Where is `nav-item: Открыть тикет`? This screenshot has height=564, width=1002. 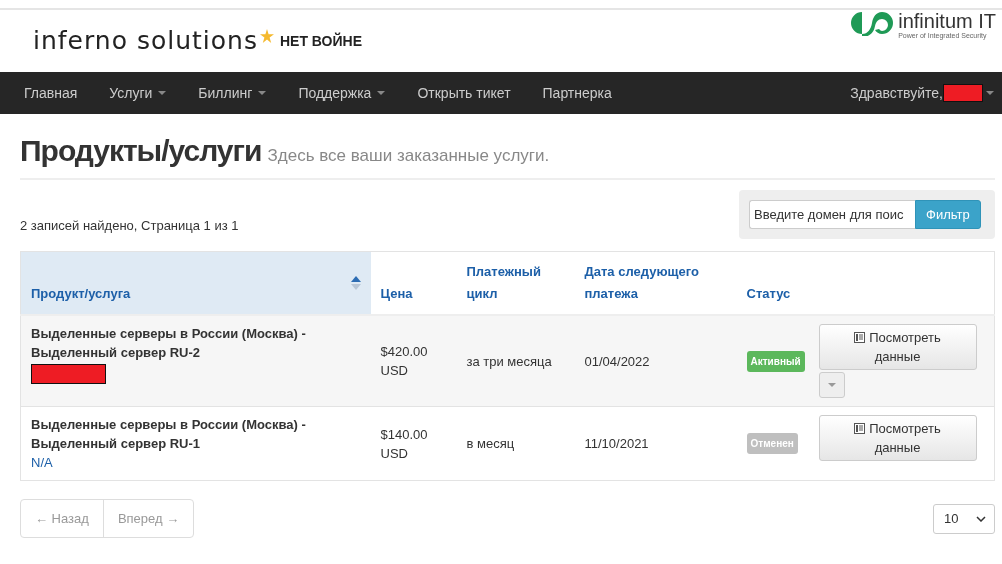
nav-item: Открыть тикет is located at coordinates (464, 93).